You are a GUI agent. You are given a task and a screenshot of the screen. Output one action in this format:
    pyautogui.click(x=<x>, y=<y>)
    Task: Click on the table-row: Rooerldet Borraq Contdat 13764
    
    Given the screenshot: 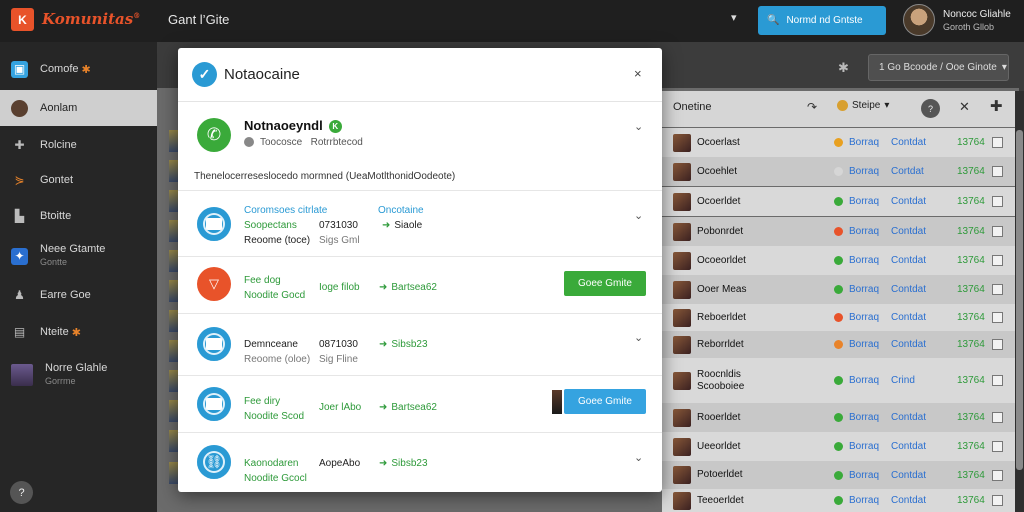 What is the action you would take?
    pyautogui.click(x=838, y=417)
    